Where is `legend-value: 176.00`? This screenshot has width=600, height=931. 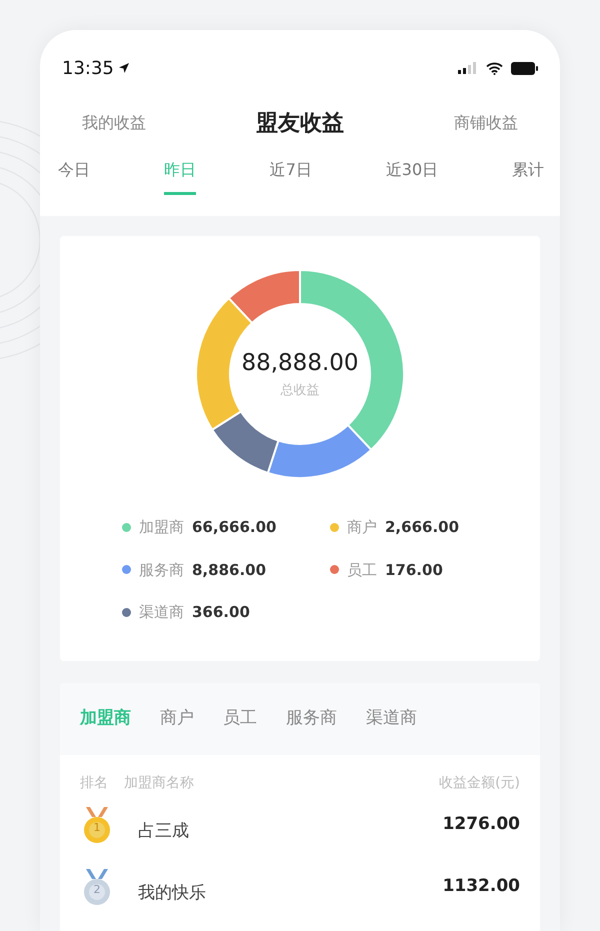
legend-value: 176.00 is located at coordinates (414, 570).